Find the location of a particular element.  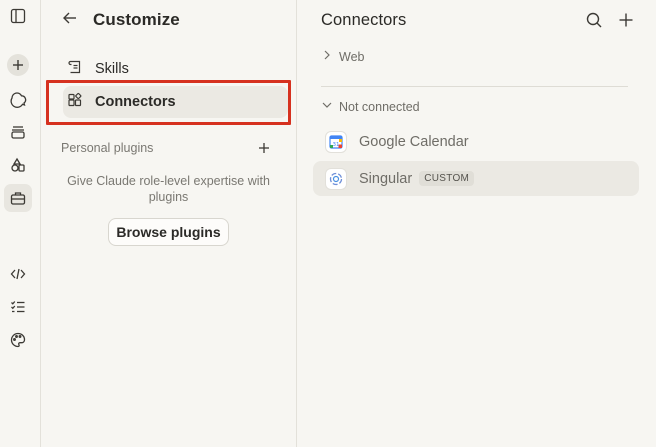

group-label: Web is located at coordinates (352, 56).